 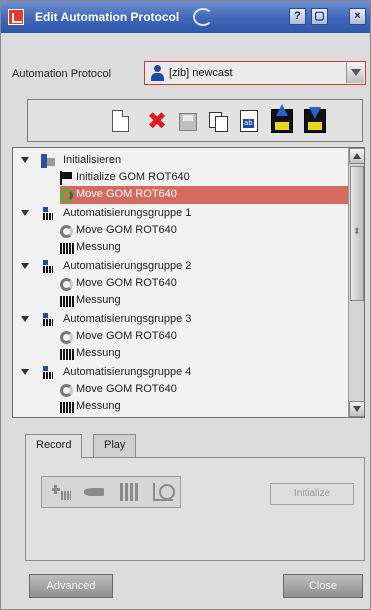 I want to click on protocol-toolbar: ✖, so click(x=195, y=120).